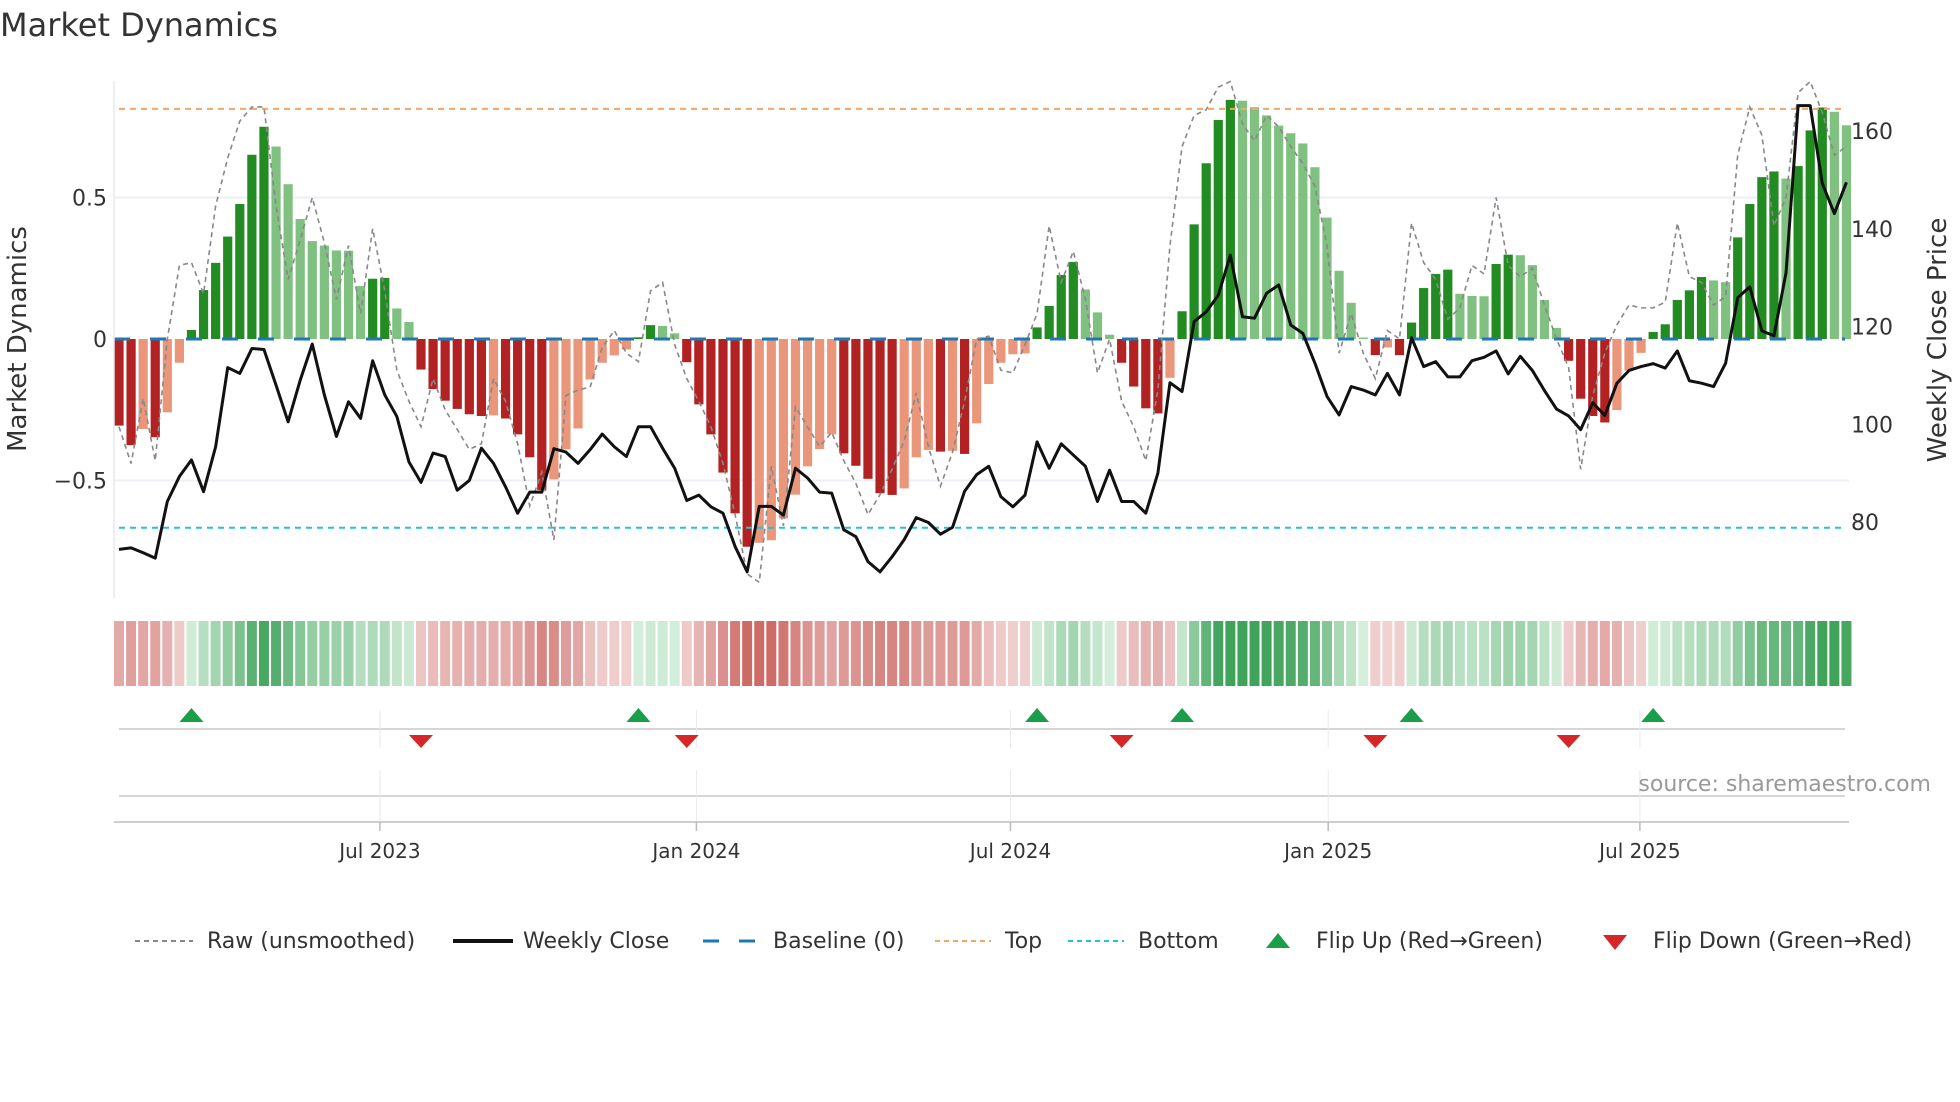 This screenshot has width=1960, height=1102. I want to click on flip-up-marker, so click(1411, 715).